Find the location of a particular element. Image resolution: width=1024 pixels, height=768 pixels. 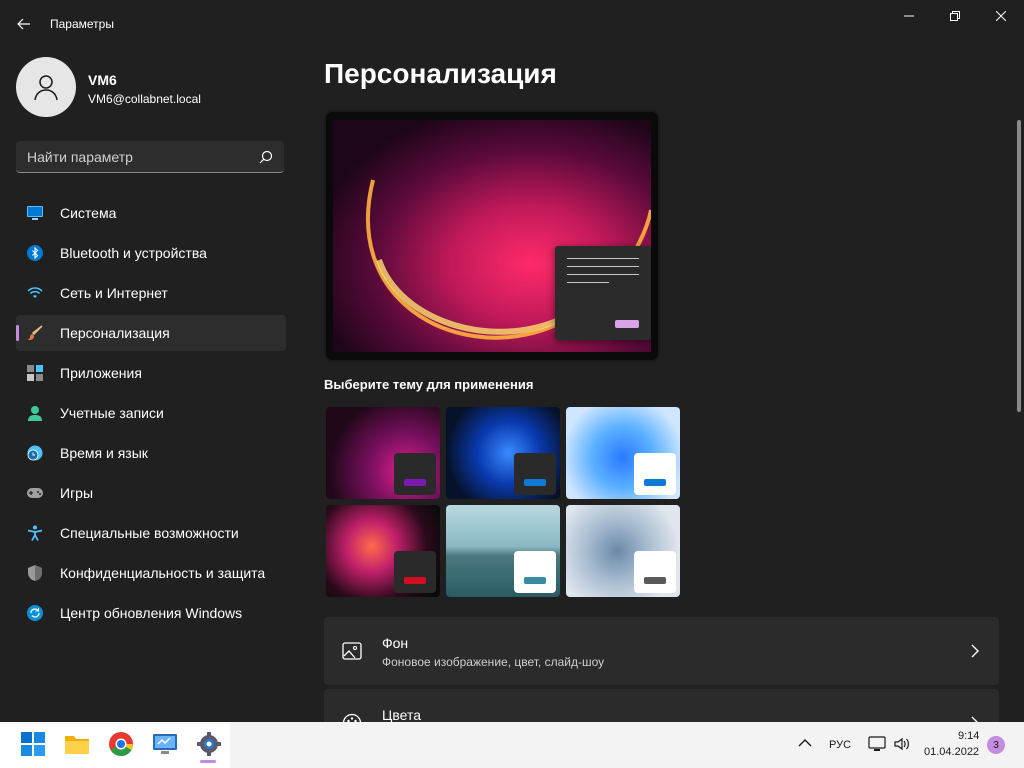

chevron-up-icon is located at coordinates (805, 743).